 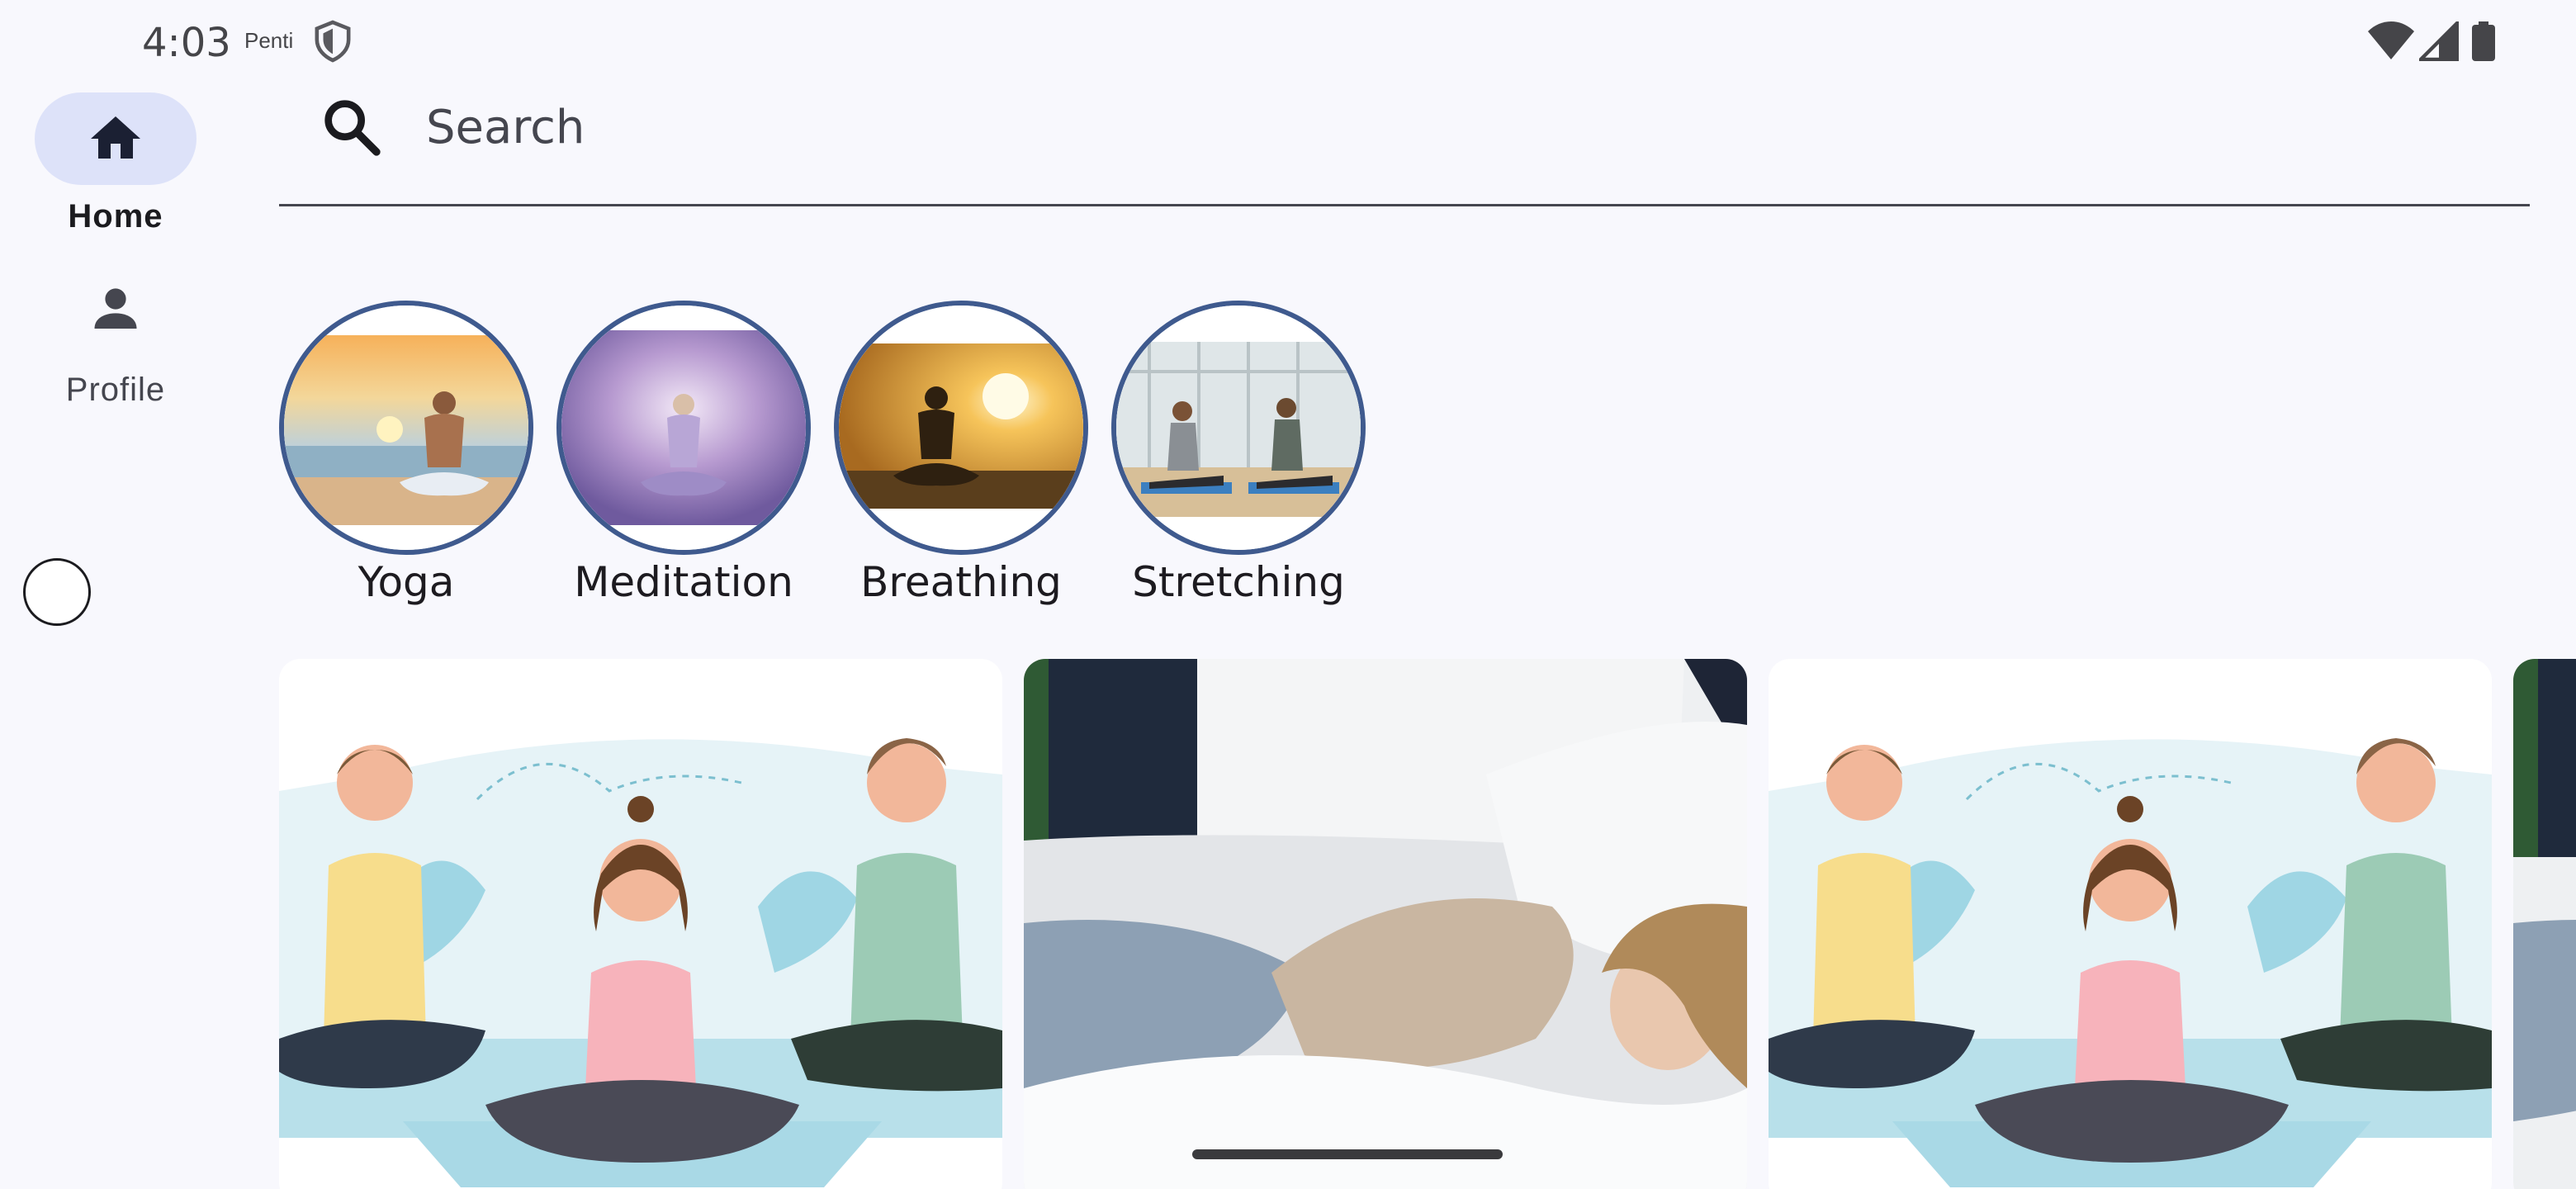 I want to click on category-image-breathing, so click(x=961, y=428).